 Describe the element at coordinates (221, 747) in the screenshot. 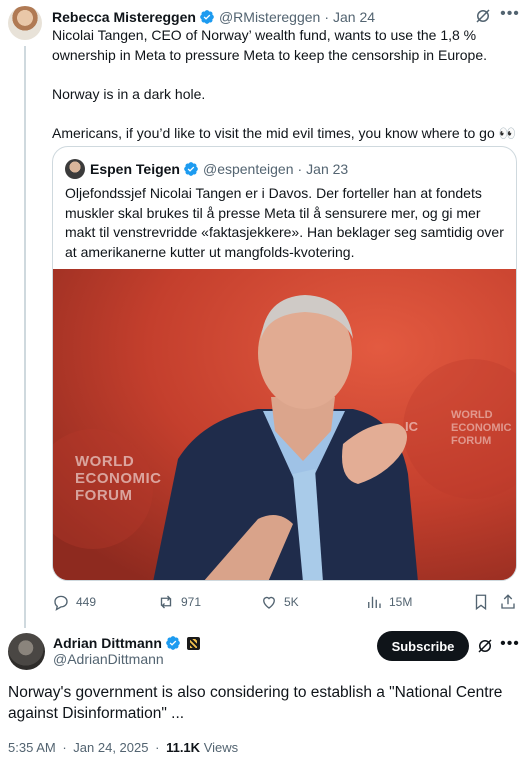

I see `views-label: Views` at that location.